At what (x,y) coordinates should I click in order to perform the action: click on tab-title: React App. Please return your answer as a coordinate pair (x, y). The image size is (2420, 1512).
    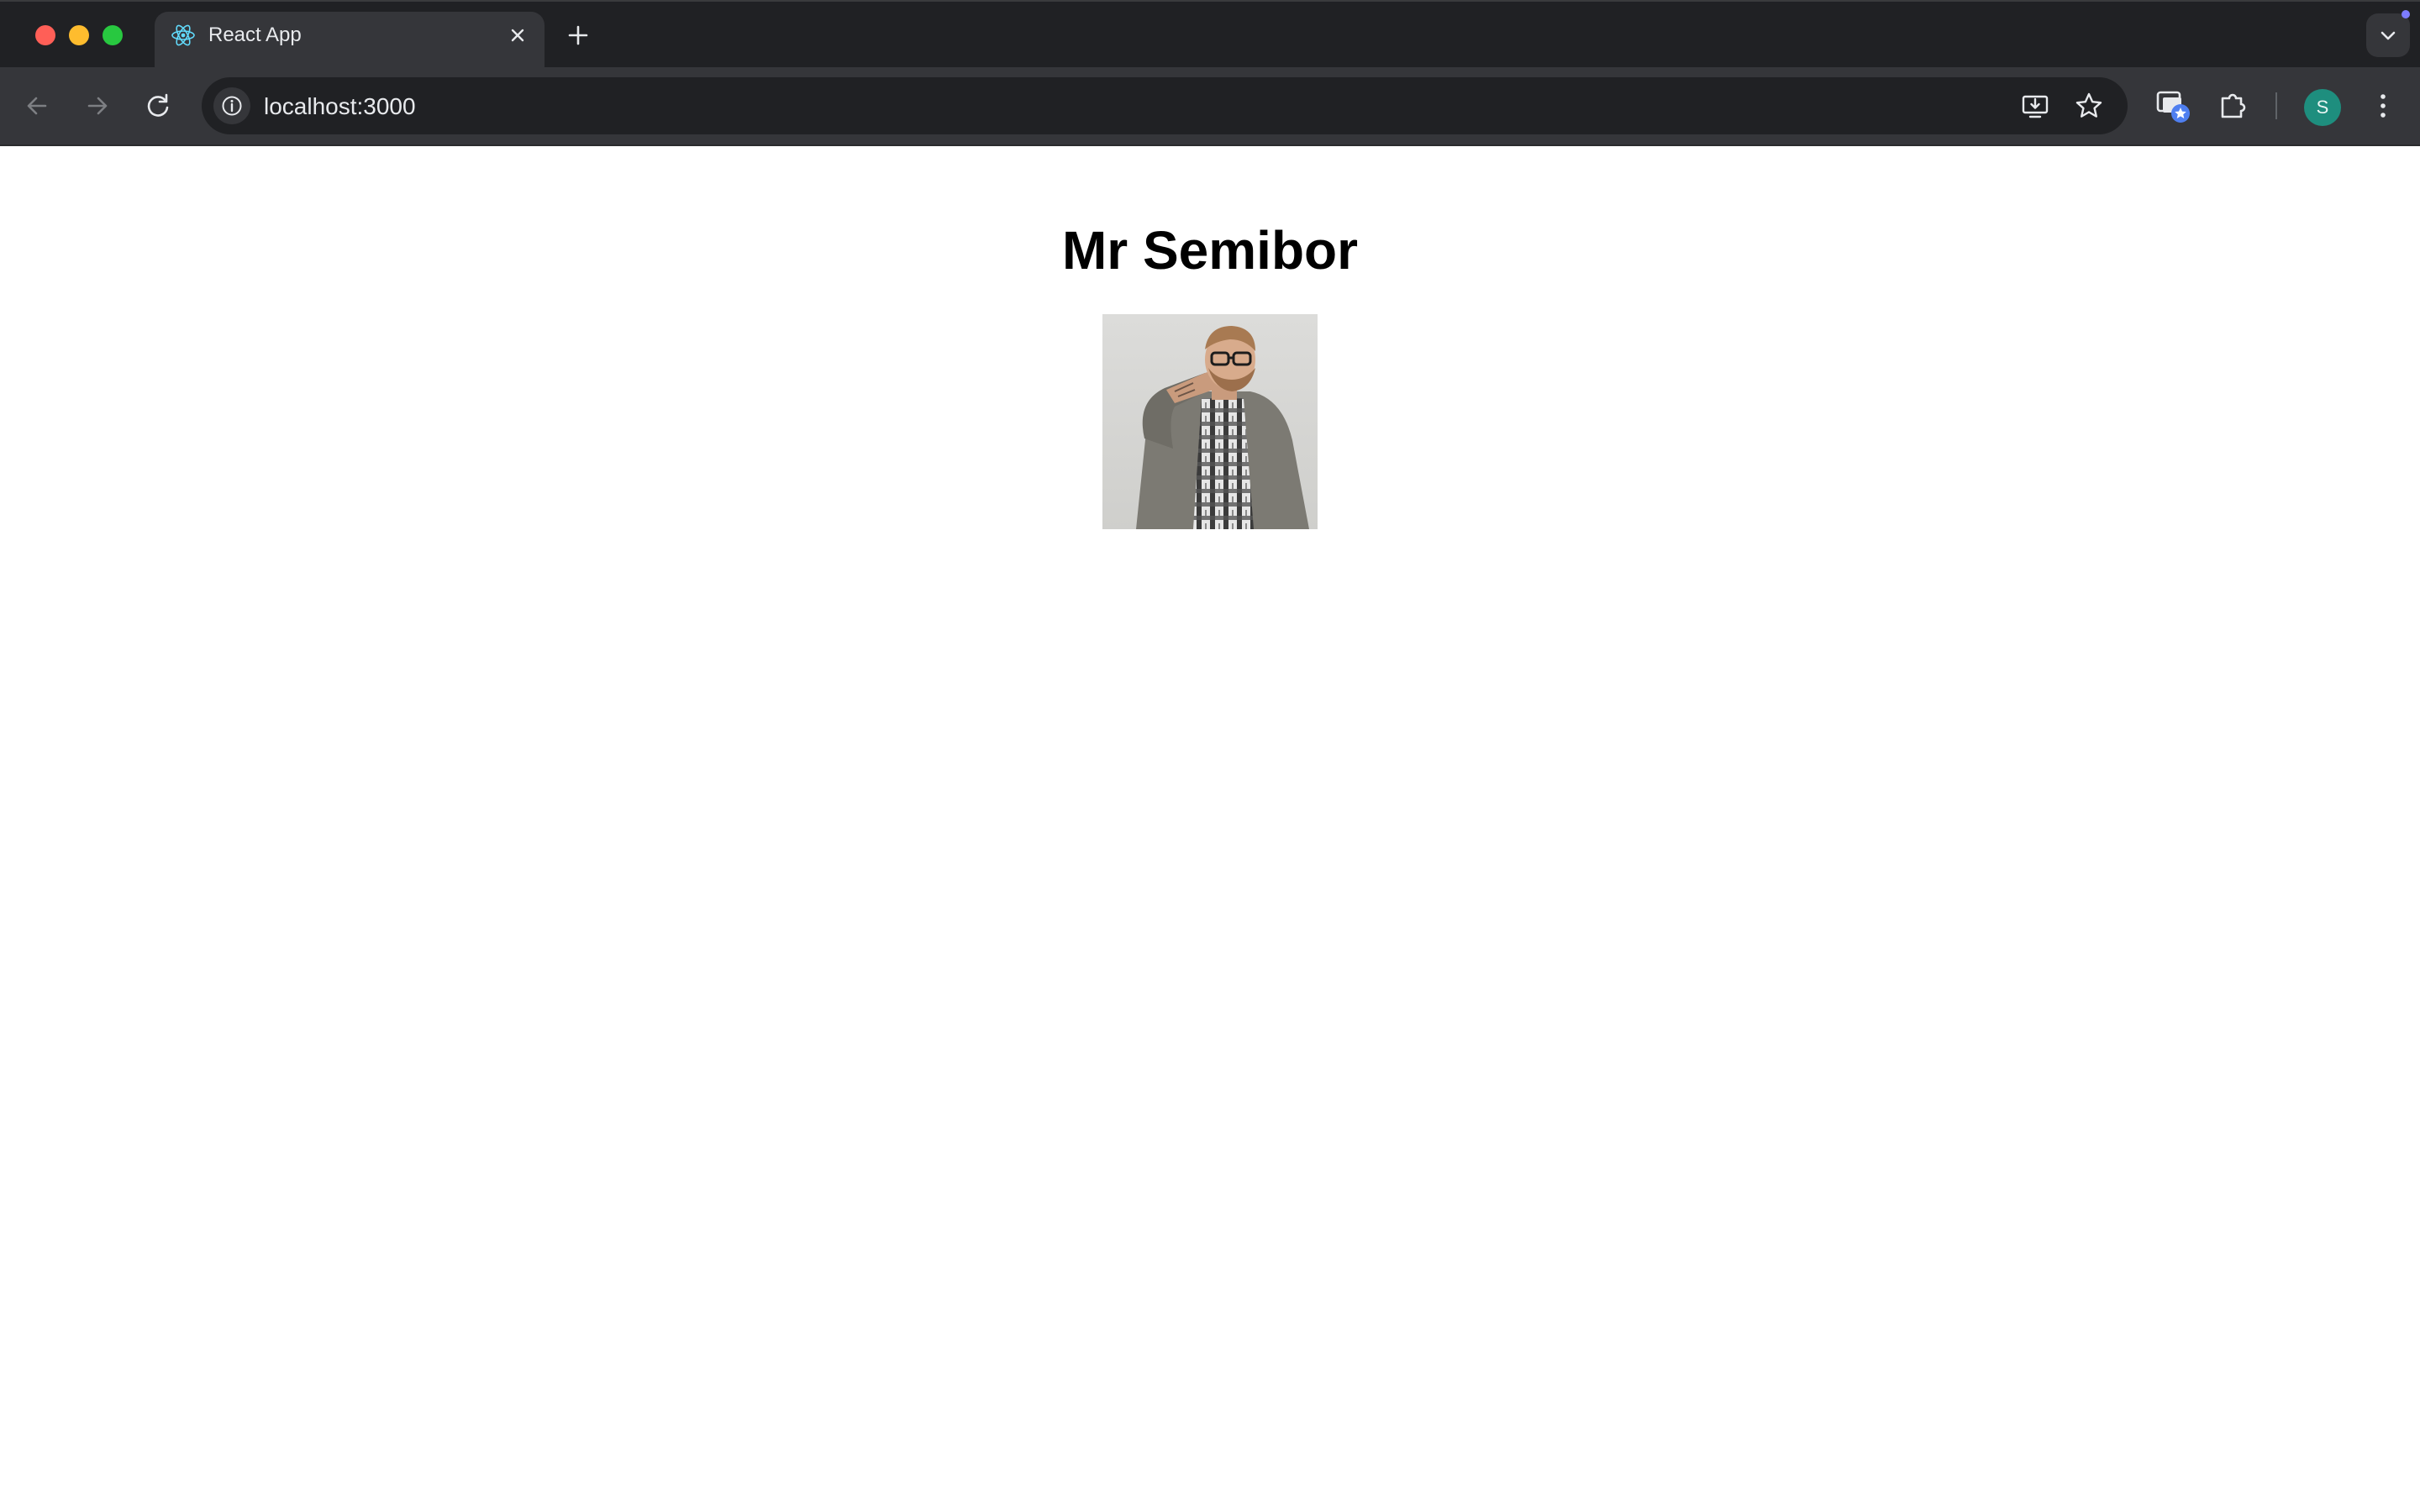
    Looking at the image, I should click on (255, 35).